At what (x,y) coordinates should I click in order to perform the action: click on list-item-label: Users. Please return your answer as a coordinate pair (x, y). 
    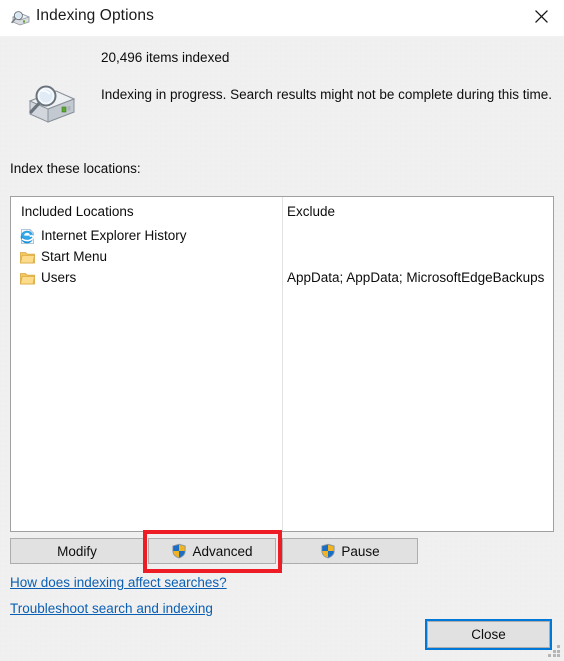
    Looking at the image, I should click on (59, 277).